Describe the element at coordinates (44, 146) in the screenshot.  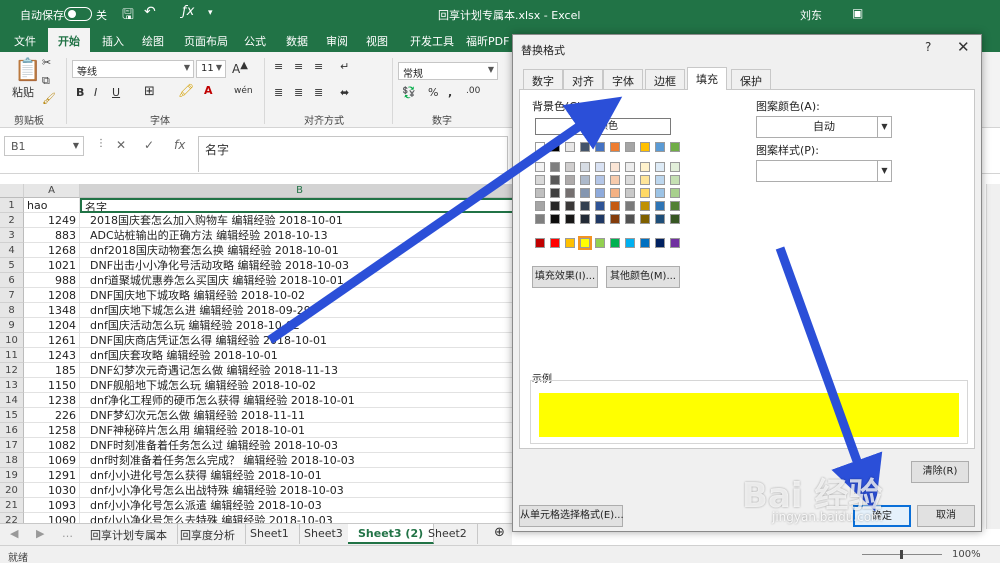
I see `name-box: B1 ▼` at that location.